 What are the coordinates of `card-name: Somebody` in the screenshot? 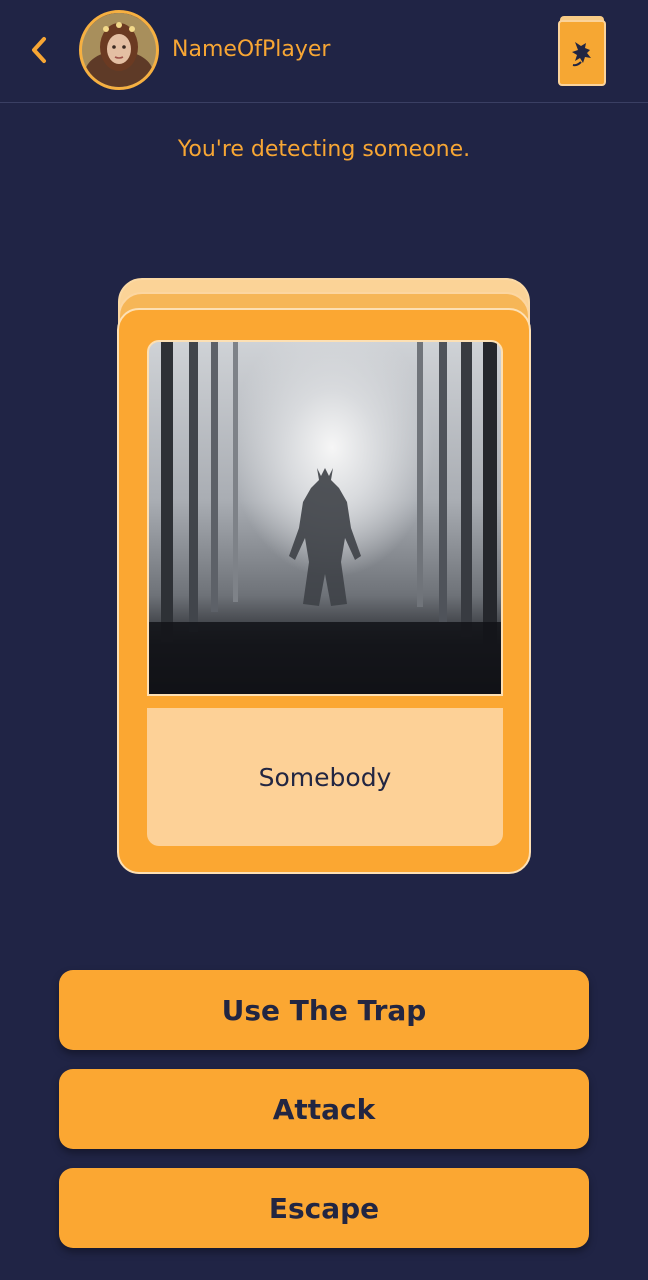 It's located at (325, 777).